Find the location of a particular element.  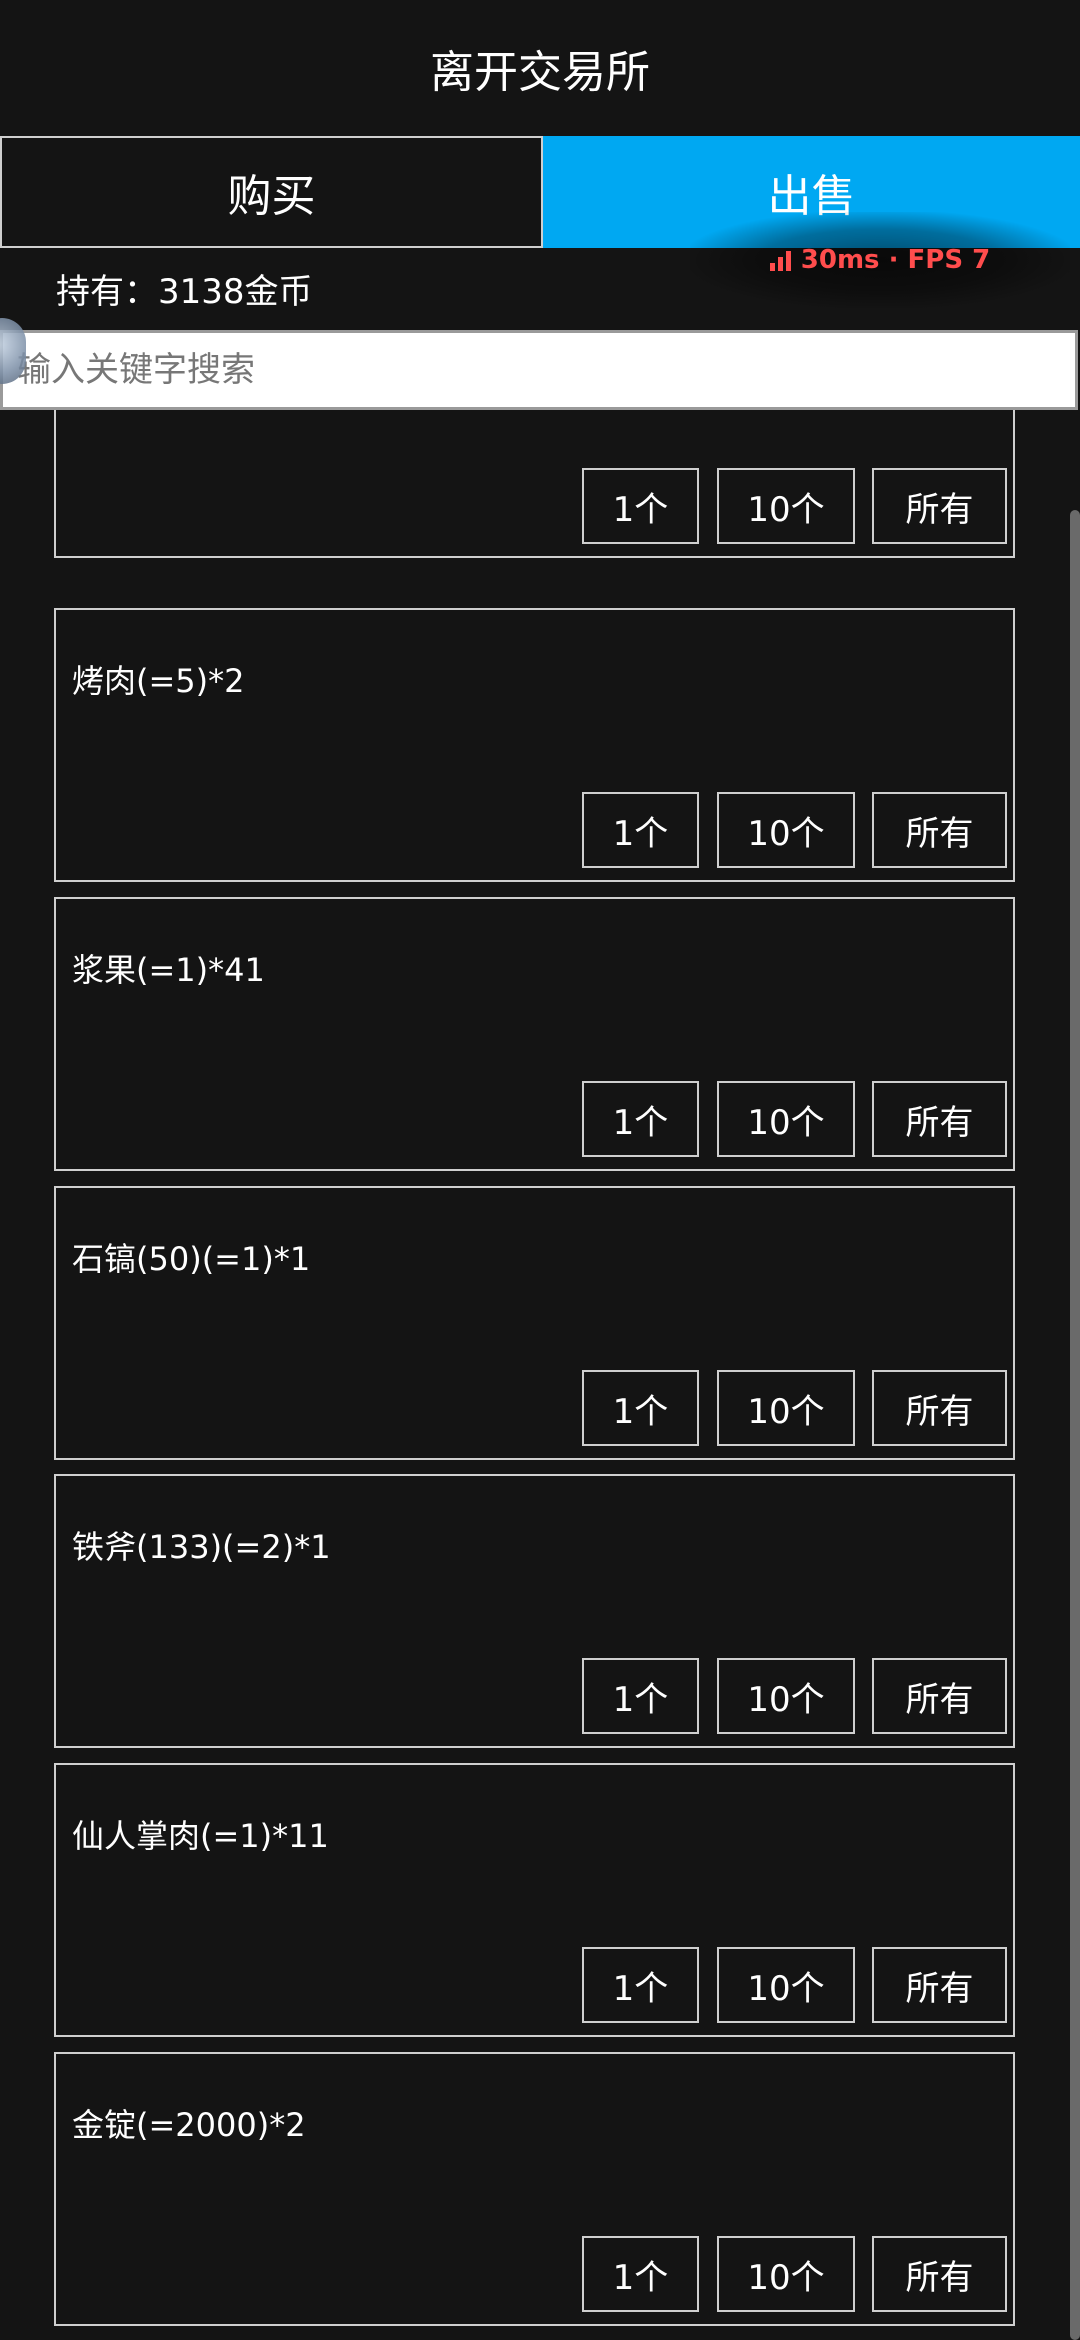

item-name: 烤肉(=5)*2 is located at coordinates (158, 681).